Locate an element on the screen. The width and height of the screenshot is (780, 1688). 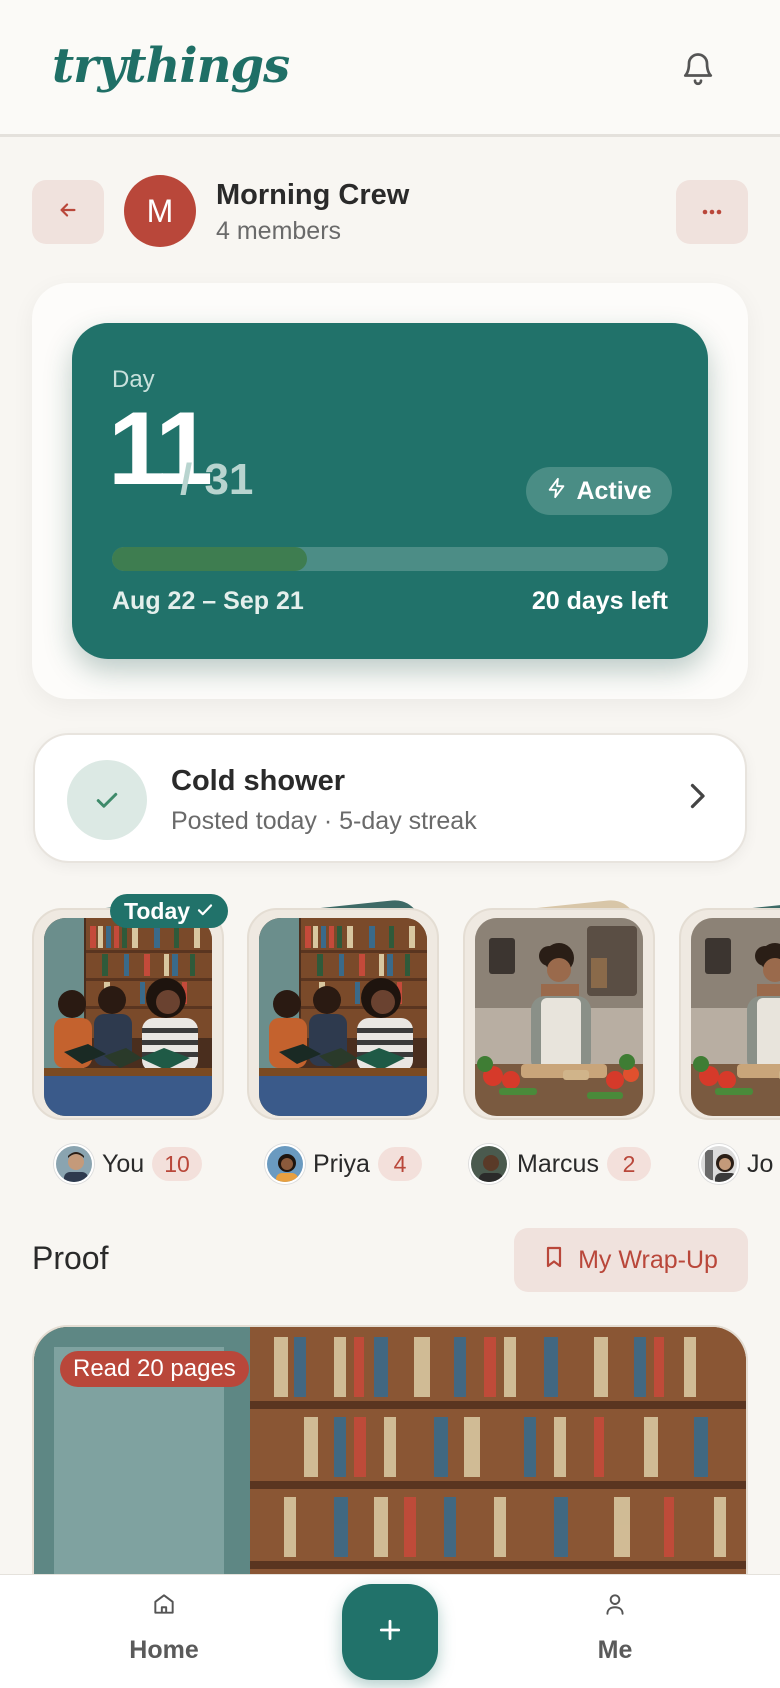
member-name: Marcus is located at coordinates (558, 1163).